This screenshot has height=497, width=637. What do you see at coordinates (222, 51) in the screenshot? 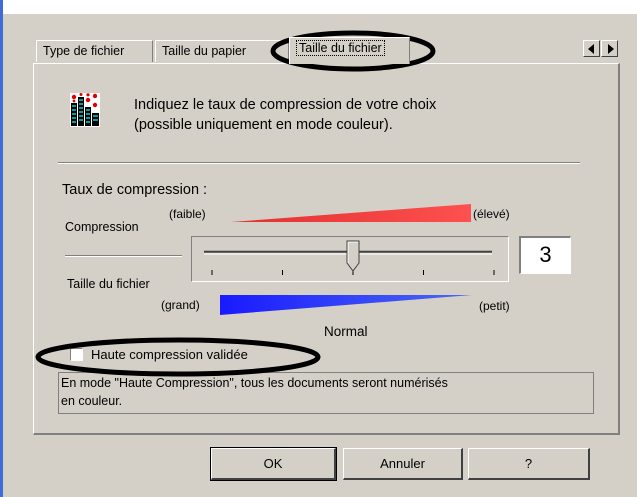
I see `tab-paper-size: Taille du papier` at bounding box center [222, 51].